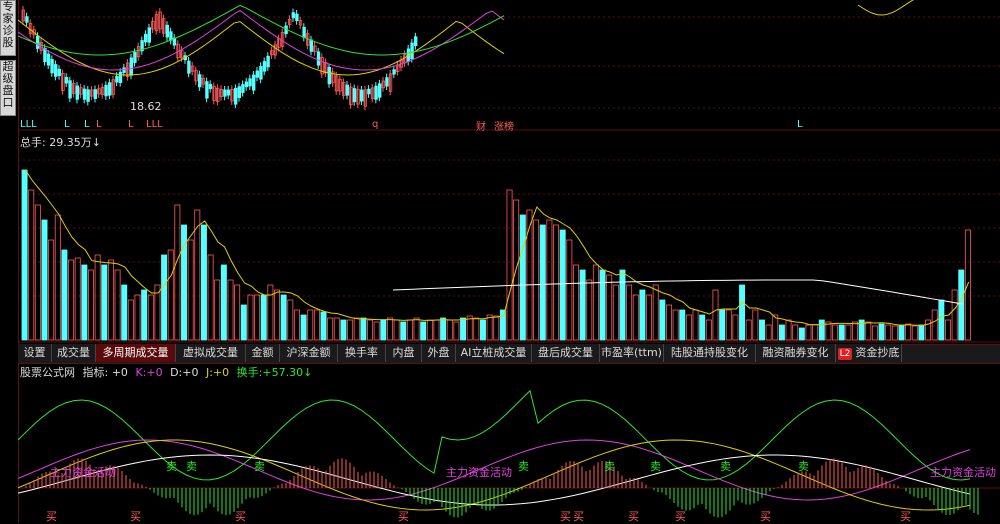 The image size is (1000, 524). I want to click on tab-8: 外盘, so click(439, 353).